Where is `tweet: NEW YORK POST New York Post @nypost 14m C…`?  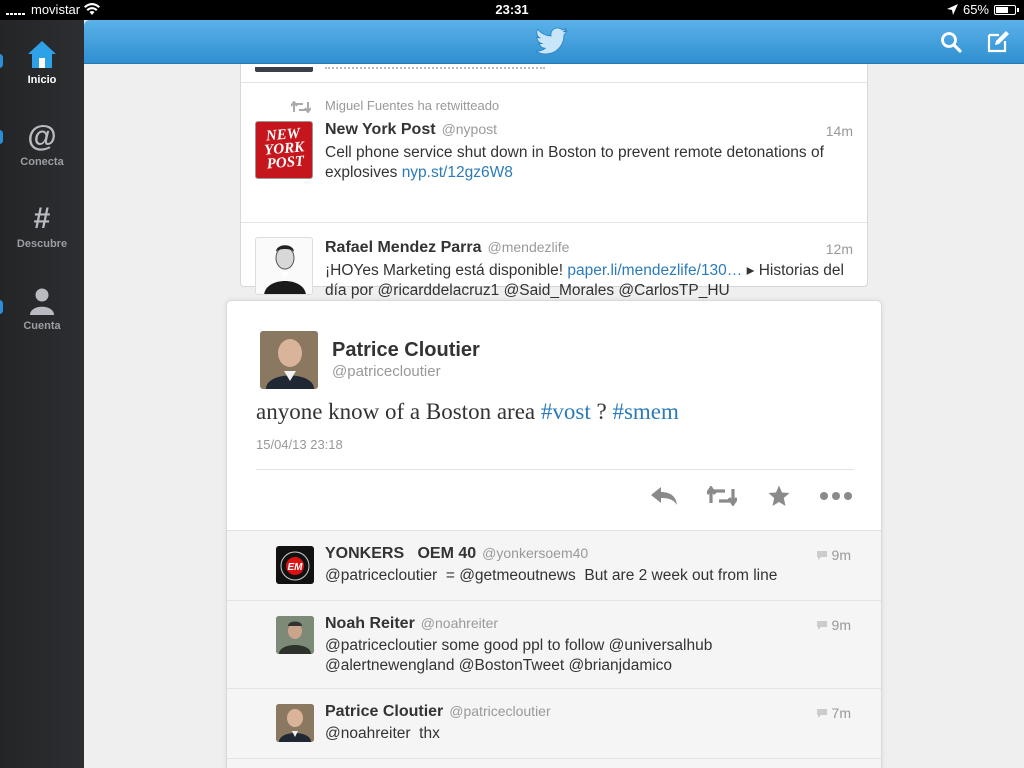
tweet: NEW YORK POST New York Post @nypost 14m C… is located at coordinates (554, 171).